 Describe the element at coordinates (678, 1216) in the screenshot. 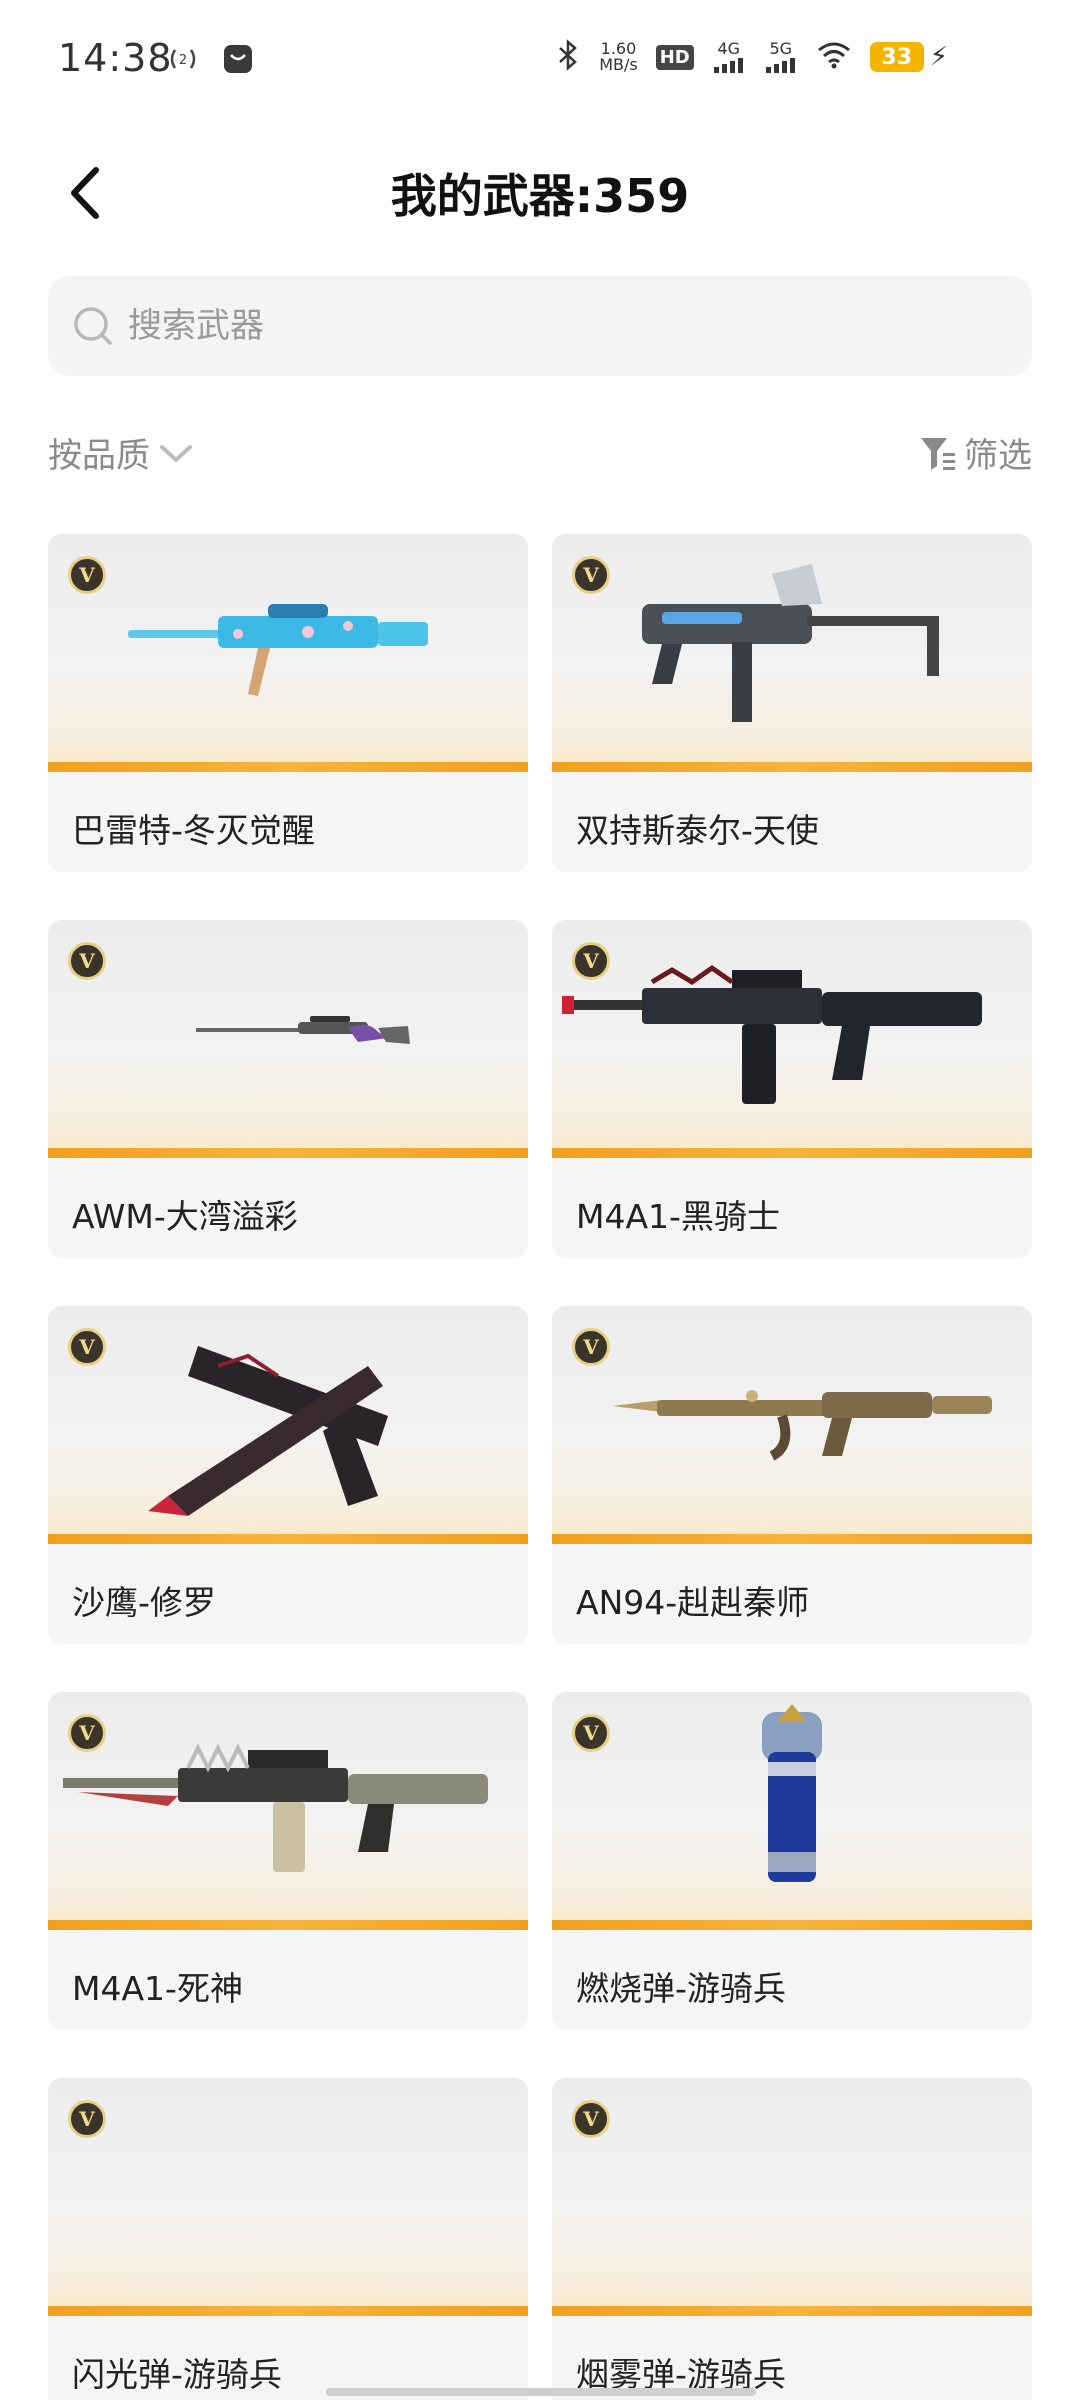

I see `weapon-name: M4A1-黑骑士` at that location.